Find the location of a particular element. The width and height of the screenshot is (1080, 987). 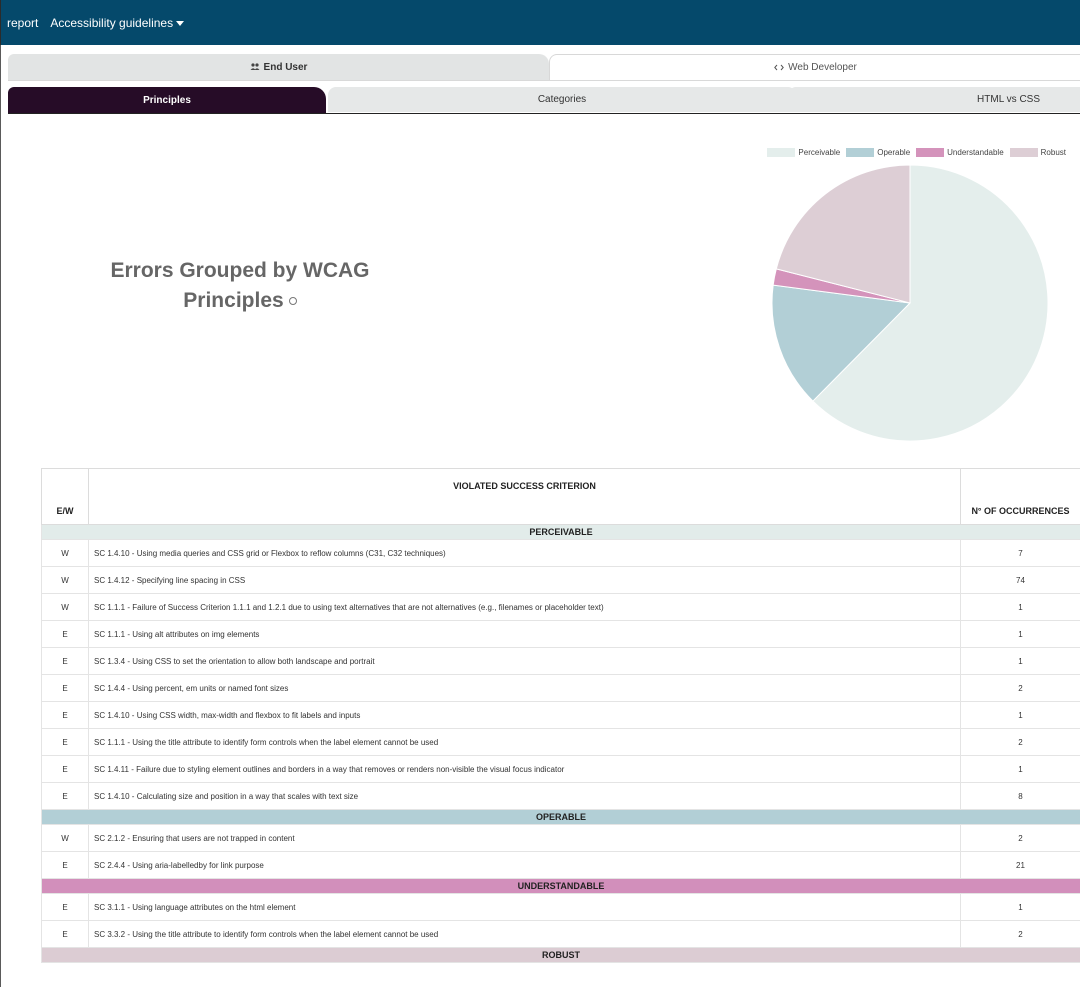

group-label: UNDERSTANDABLE is located at coordinates (560, 886).